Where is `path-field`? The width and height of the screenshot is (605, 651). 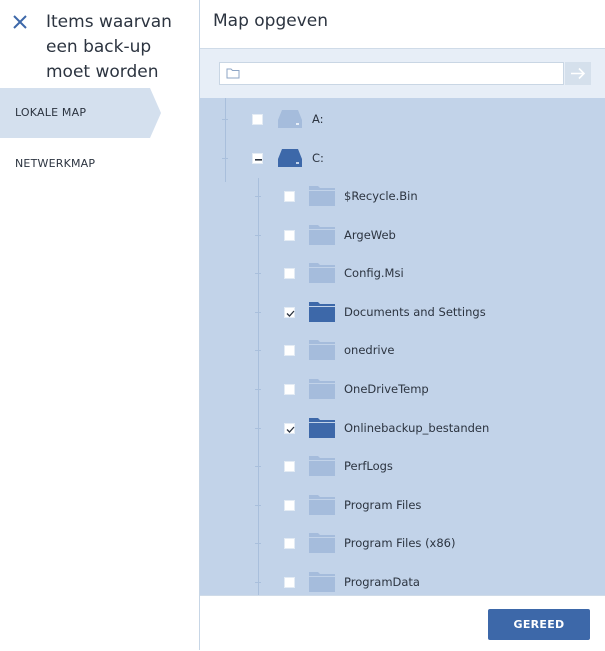
path-field is located at coordinates (391, 73).